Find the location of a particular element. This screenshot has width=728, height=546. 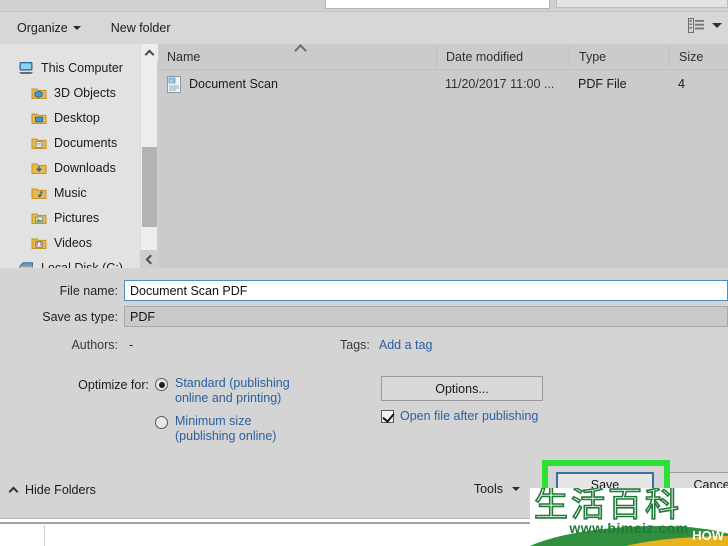

column-header-label: Date modified is located at coordinates (485, 56).